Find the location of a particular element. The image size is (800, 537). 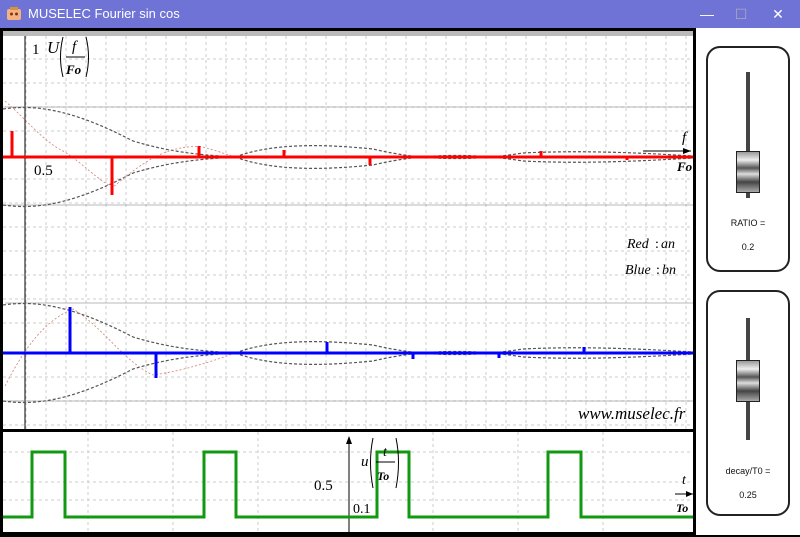

ratio-slider-thumb is located at coordinates (748, 172).